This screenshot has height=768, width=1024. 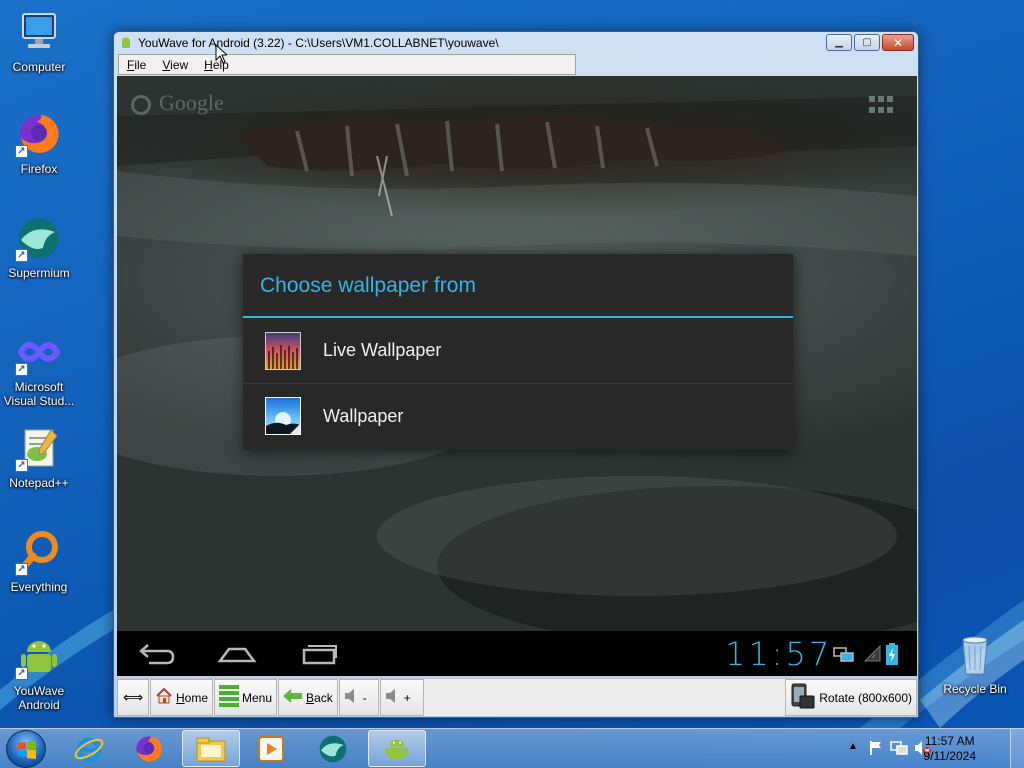 What do you see at coordinates (39, 457) in the screenshot?
I see `desktop-icon-notepadpp: ↗ Notepad++` at bounding box center [39, 457].